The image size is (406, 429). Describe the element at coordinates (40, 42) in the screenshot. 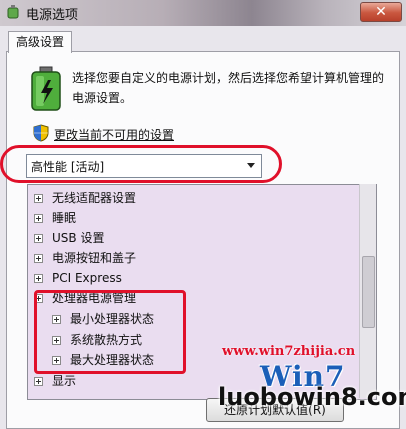

I see `tab-advanced-settings: 高级设置` at that location.